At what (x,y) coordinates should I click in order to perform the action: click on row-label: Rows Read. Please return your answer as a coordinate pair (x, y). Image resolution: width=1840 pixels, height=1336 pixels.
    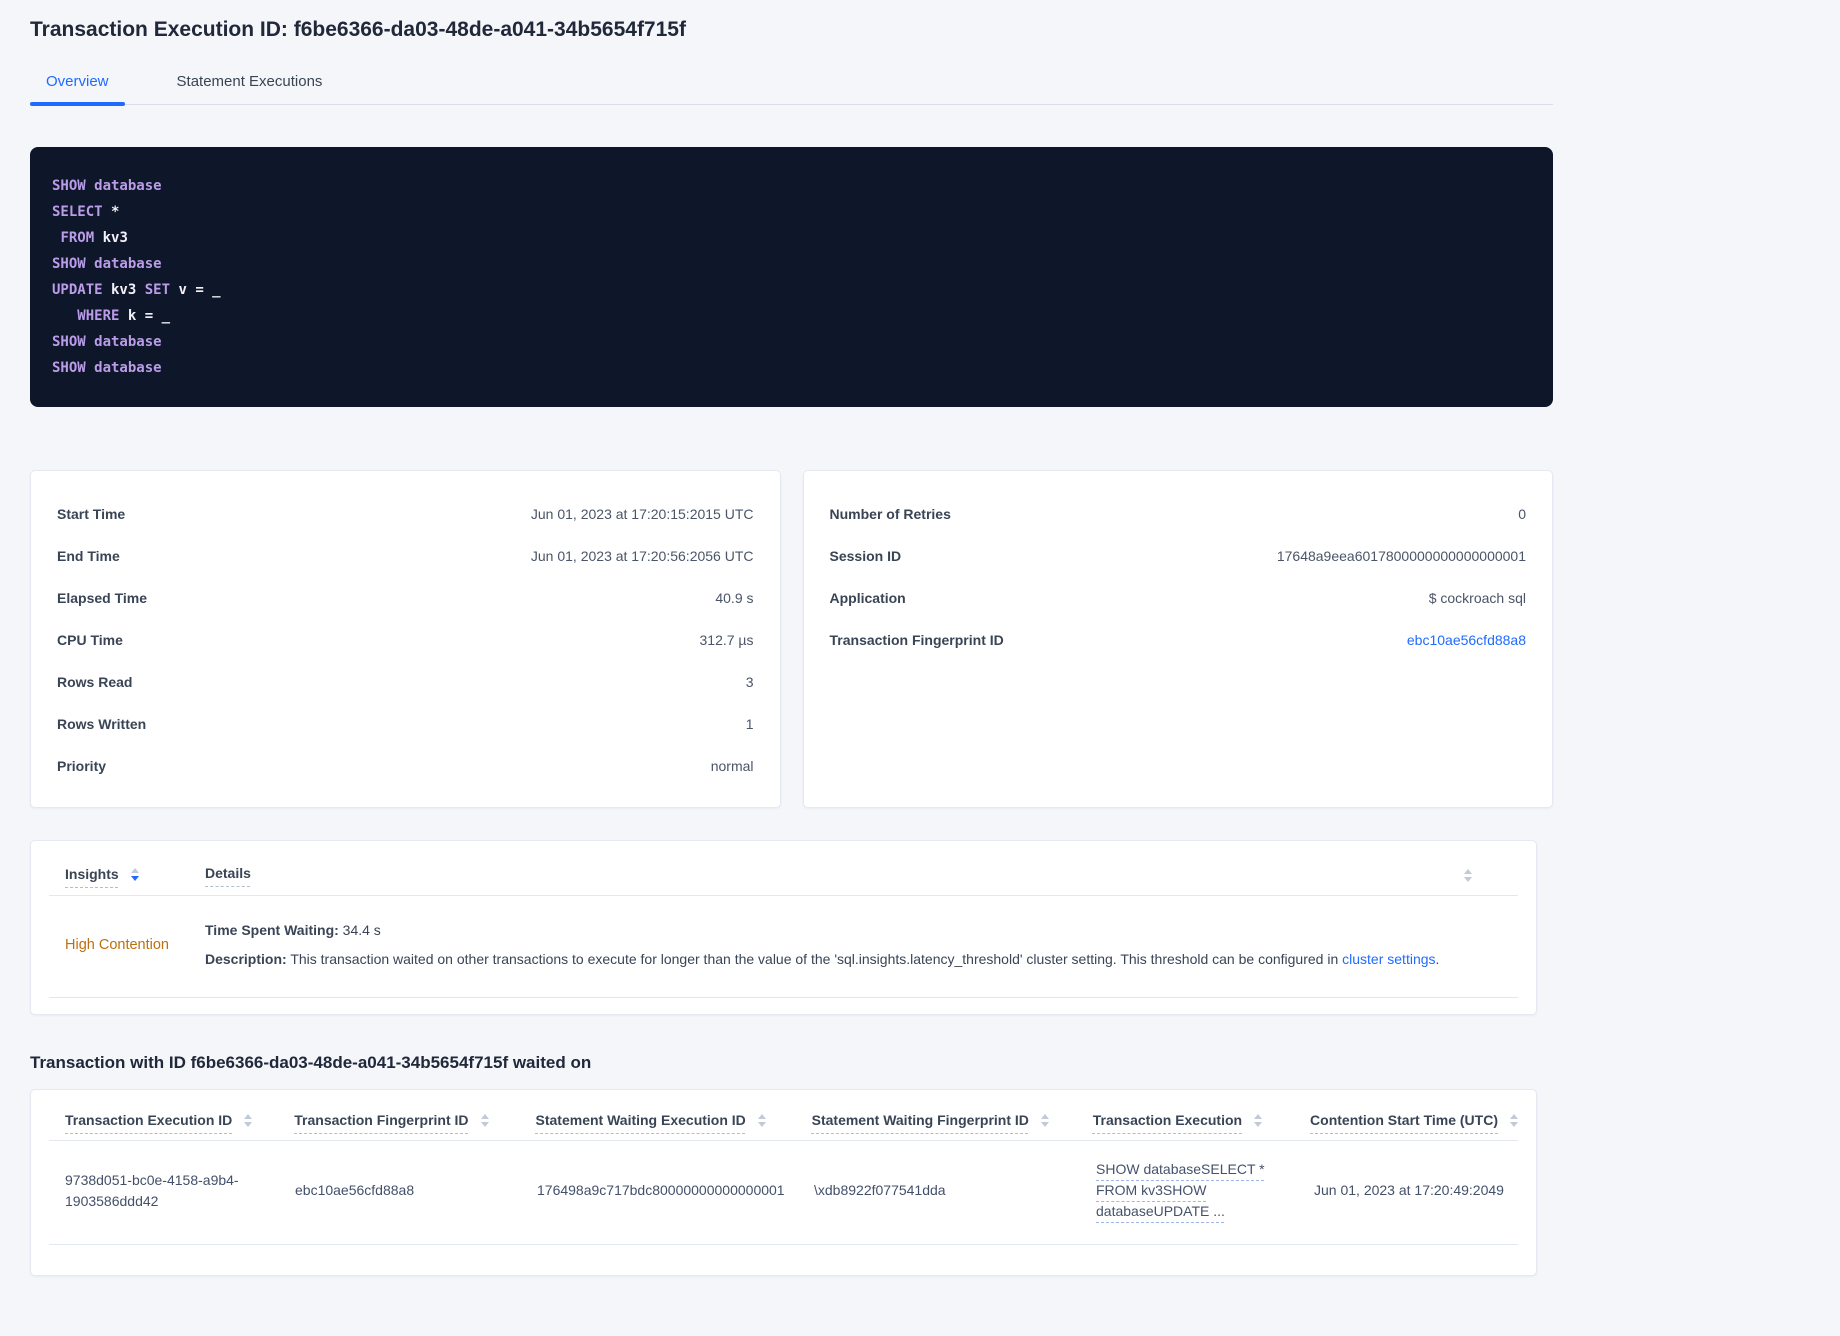
    Looking at the image, I should click on (95, 682).